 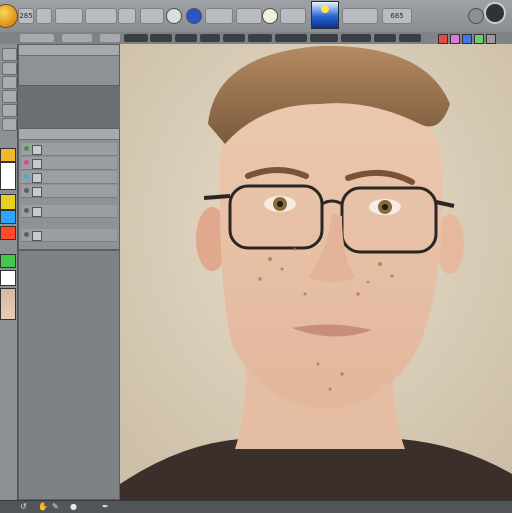 What do you see at coordinates (325, 9) in the screenshot?
I see `bulb-icon` at bounding box center [325, 9].